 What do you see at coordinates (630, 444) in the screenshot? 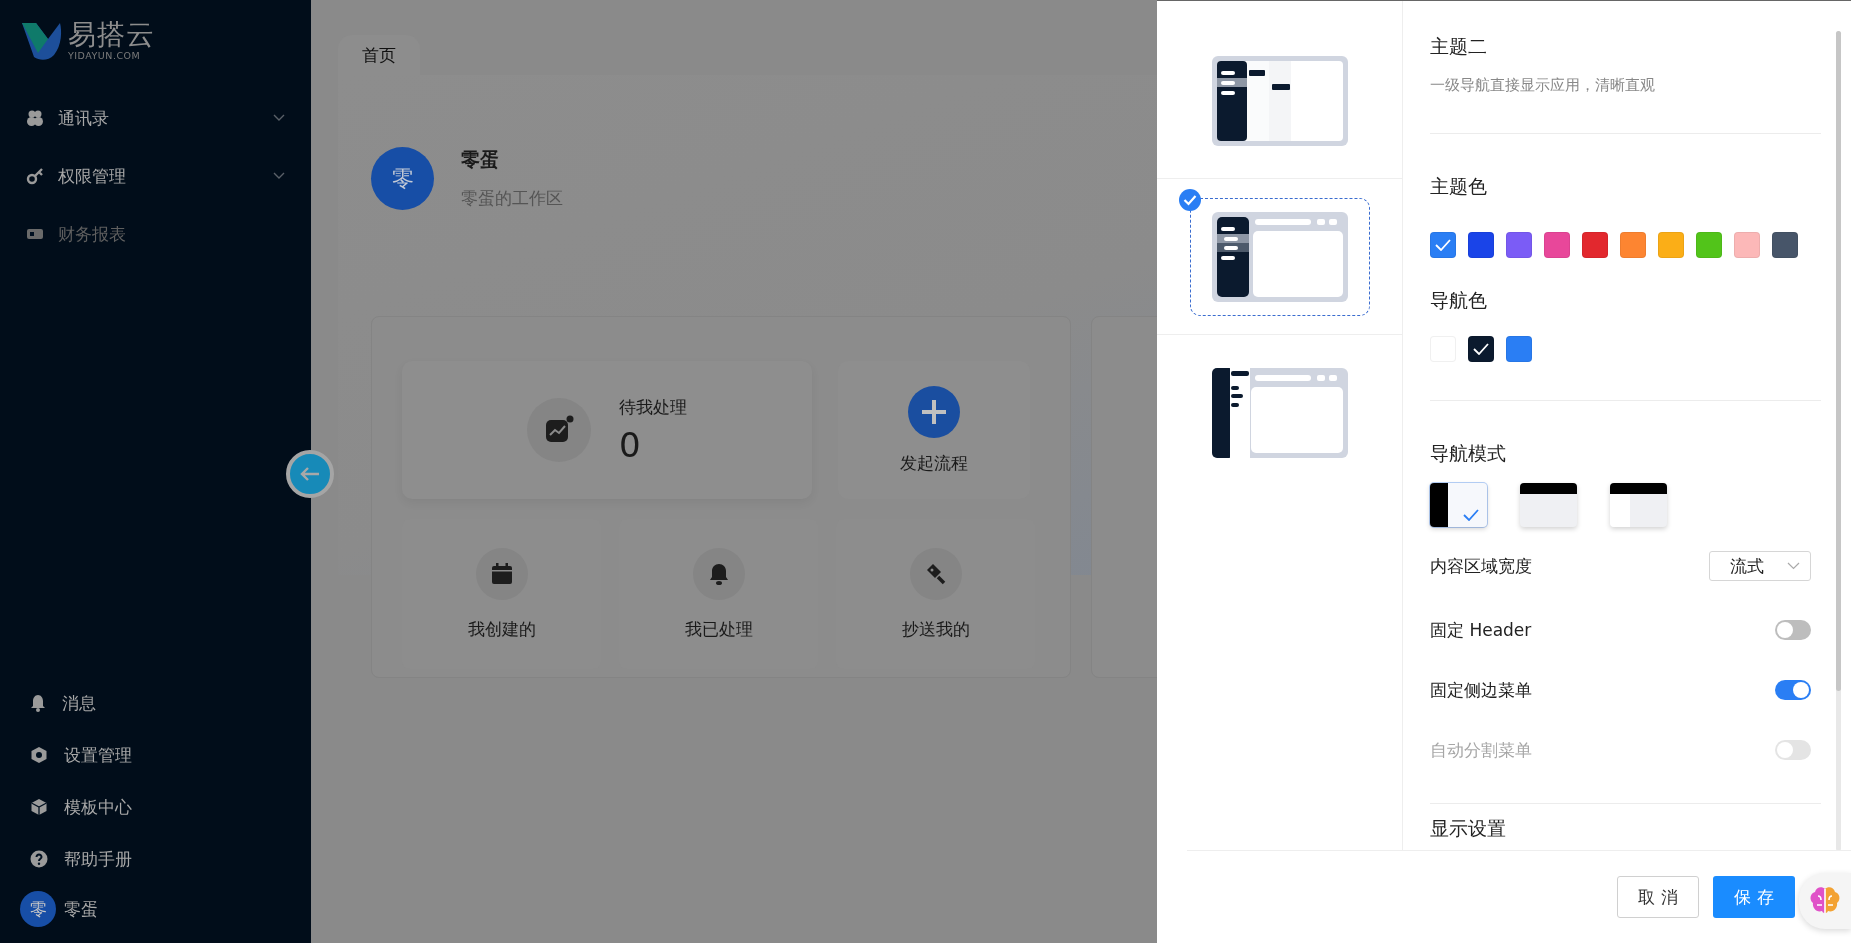
I see `pending-count: 0` at bounding box center [630, 444].